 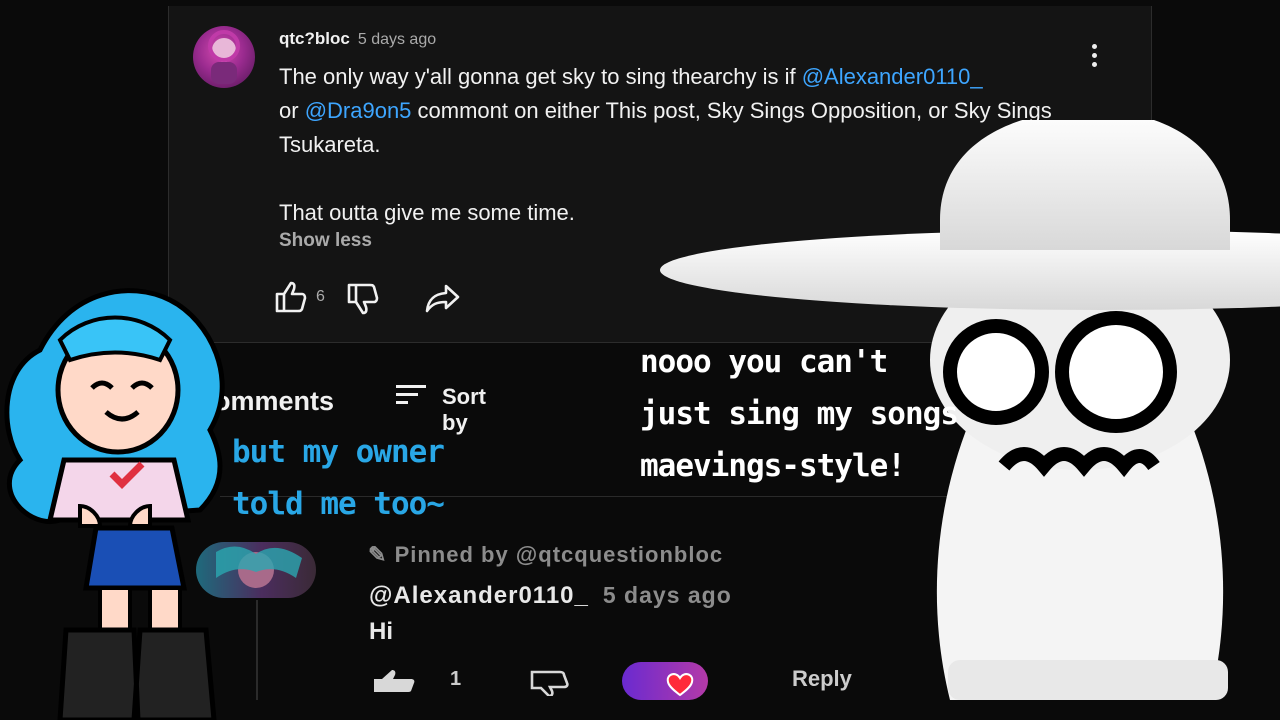 What do you see at coordinates (764, 362) in the screenshot?
I see `caption-line: nooo you can't` at bounding box center [764, 362].